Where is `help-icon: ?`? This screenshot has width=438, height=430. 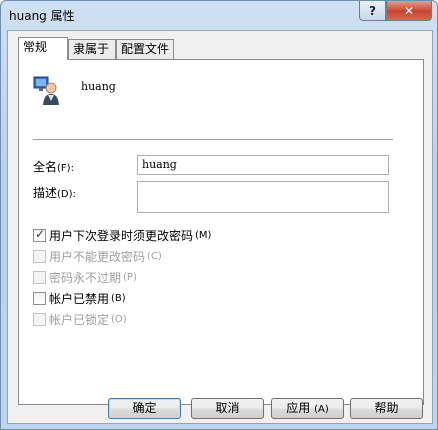
help-icon: ? is located at coordinates (372, 11).